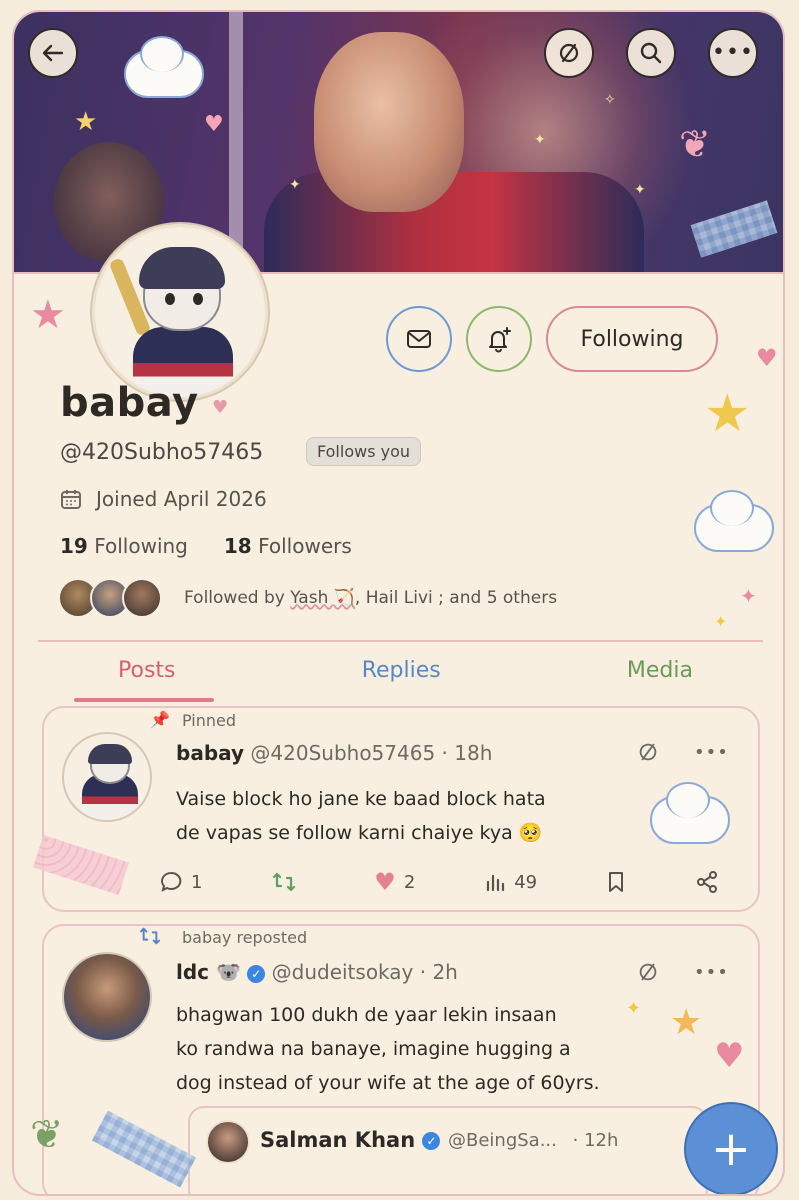  What do you see at coordinates (526, 882) in the screenshot?
I see `view-count: 49` at bounding box center [526, 882].